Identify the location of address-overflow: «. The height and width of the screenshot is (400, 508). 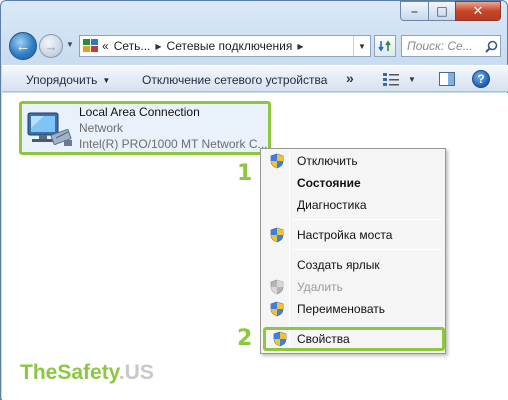
(105, 46).